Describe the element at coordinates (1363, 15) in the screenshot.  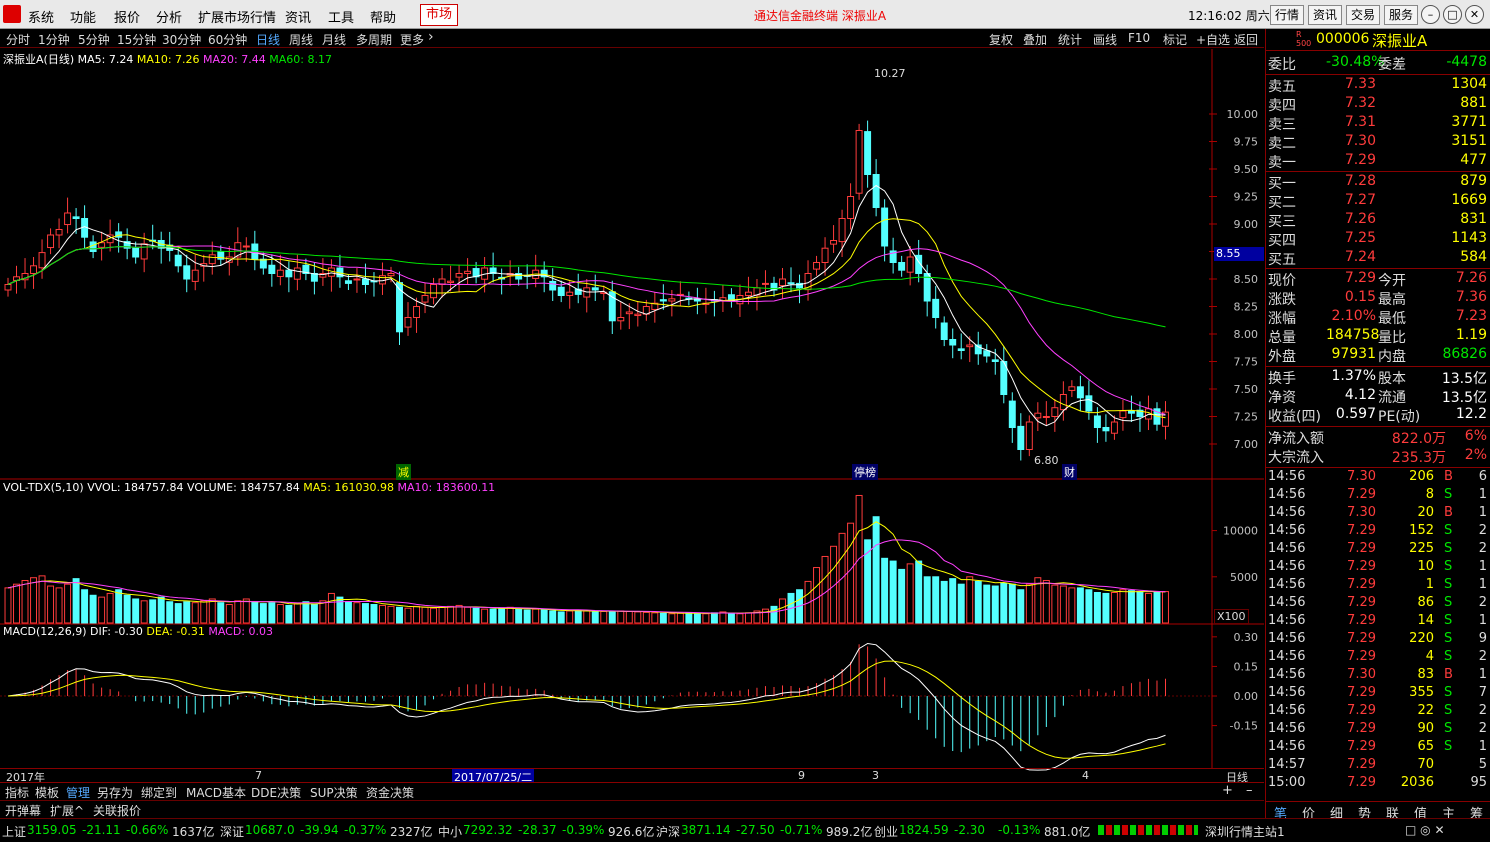
I see `top-button: 交易` at that location.